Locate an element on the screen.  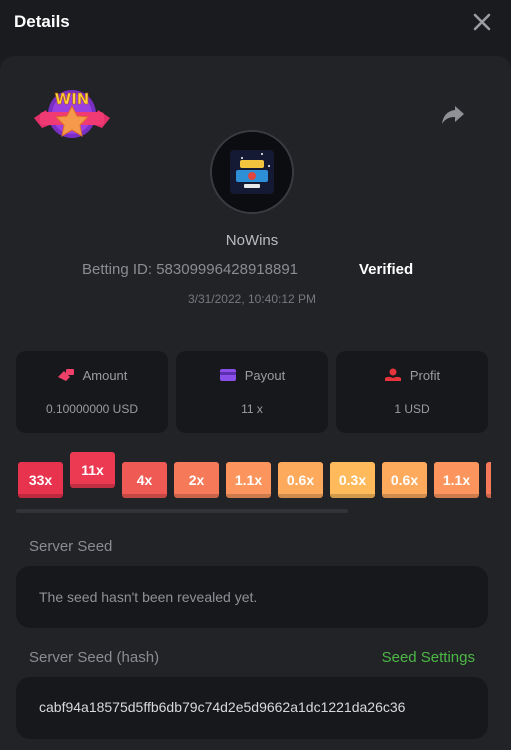
amount-label: Amount is located at coordinates (105, 375).